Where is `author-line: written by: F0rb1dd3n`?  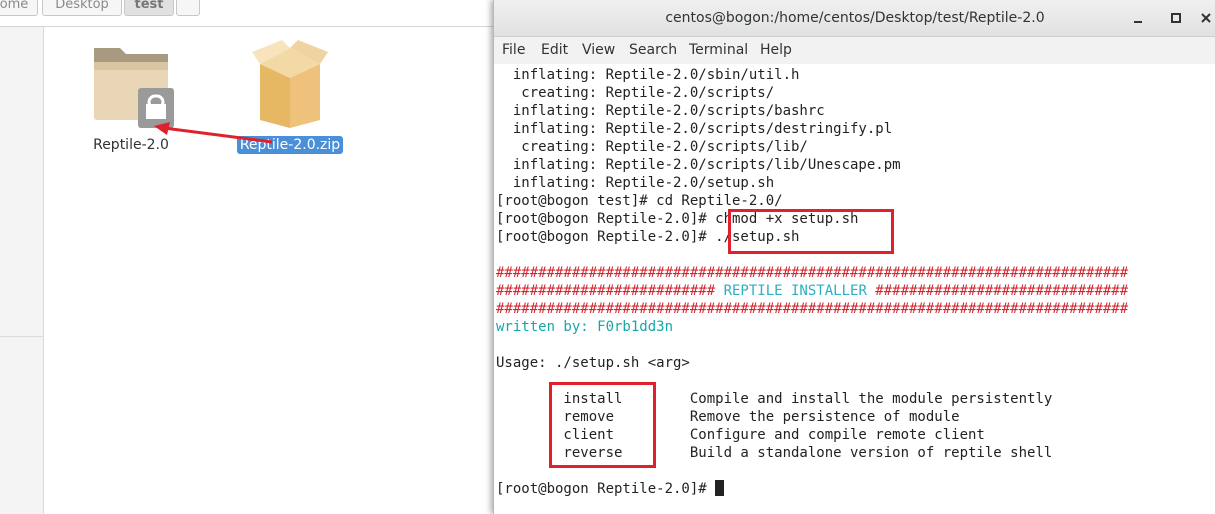 author-line: written by: F0rb1dd3n is located at coordinates (585, 327).